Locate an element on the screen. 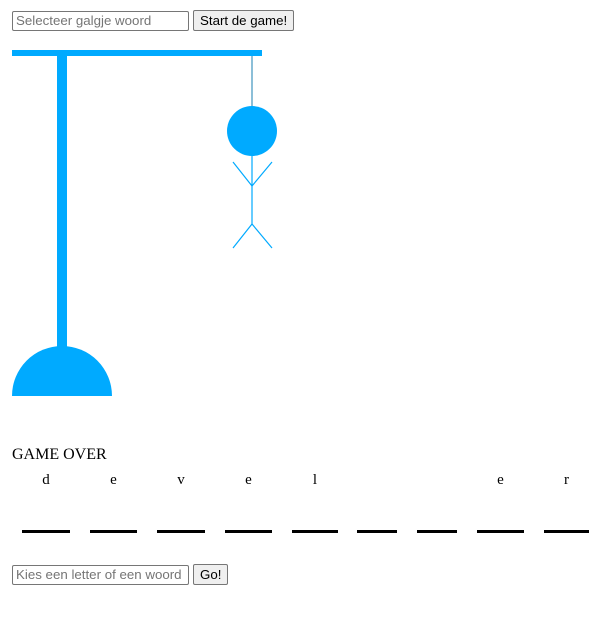 The width and height of the screenshot is (612, 622). go-button: Go! is located at coordinates (211, 574).